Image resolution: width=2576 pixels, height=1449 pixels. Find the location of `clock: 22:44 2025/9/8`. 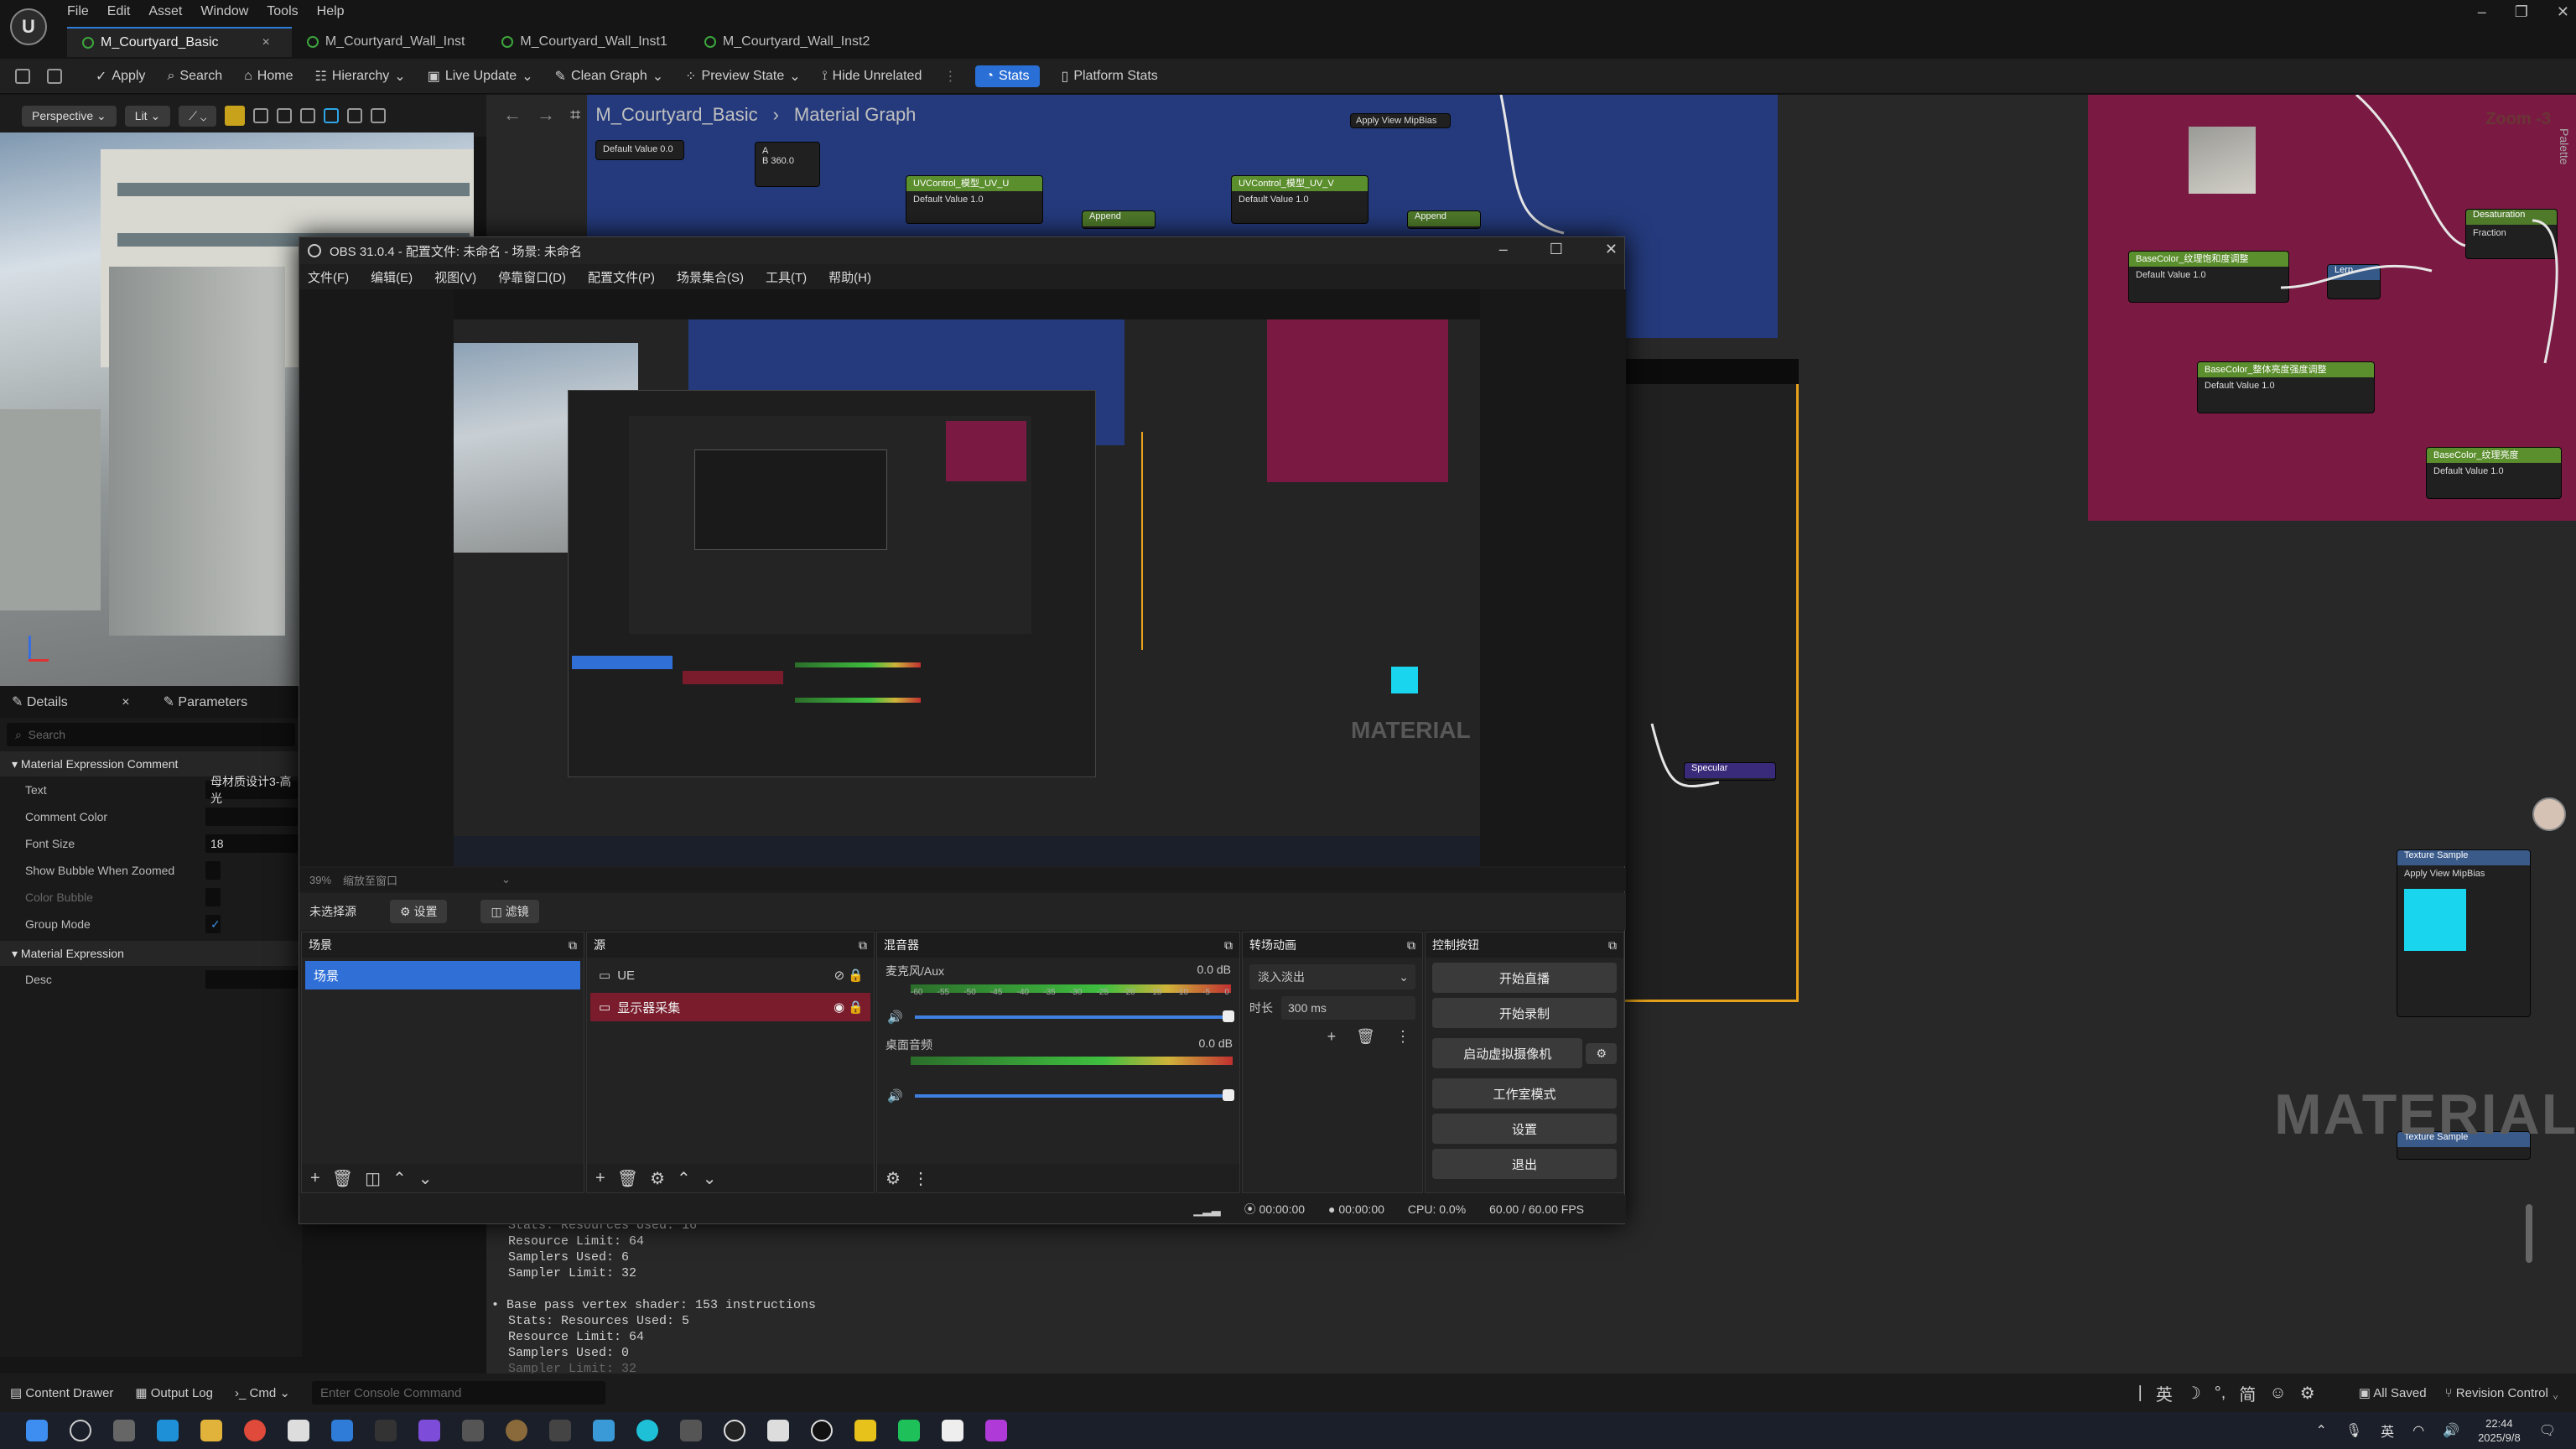

clock: 22:44 2025/9/8 is located at coordinates (2499, 1430).